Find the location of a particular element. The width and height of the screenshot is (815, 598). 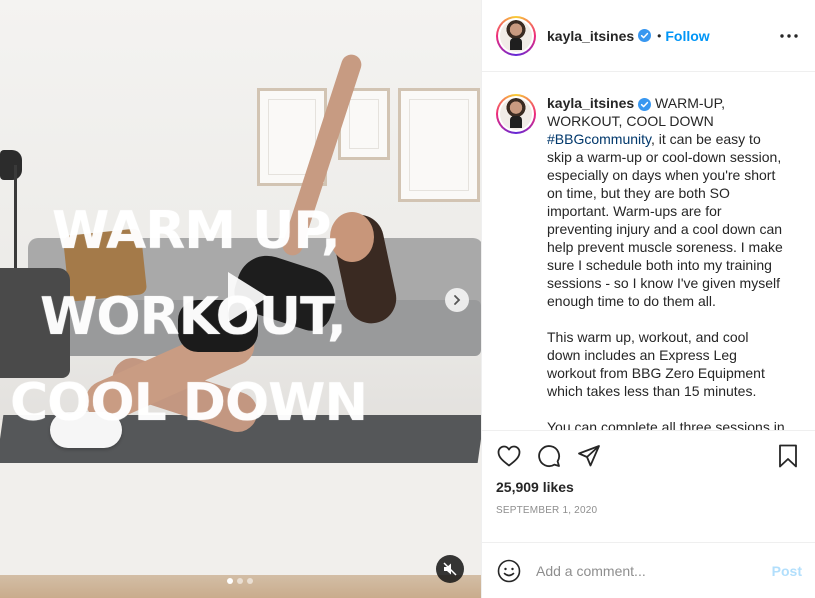

likes-count: 25,909 likes is located at coordinates (648, 487).